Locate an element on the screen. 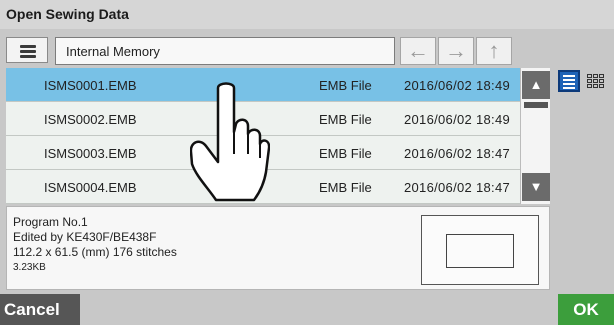 The width and height of the screenshot is (614, 325). arrow-right-icon: → is located at coordinates (456, 50).